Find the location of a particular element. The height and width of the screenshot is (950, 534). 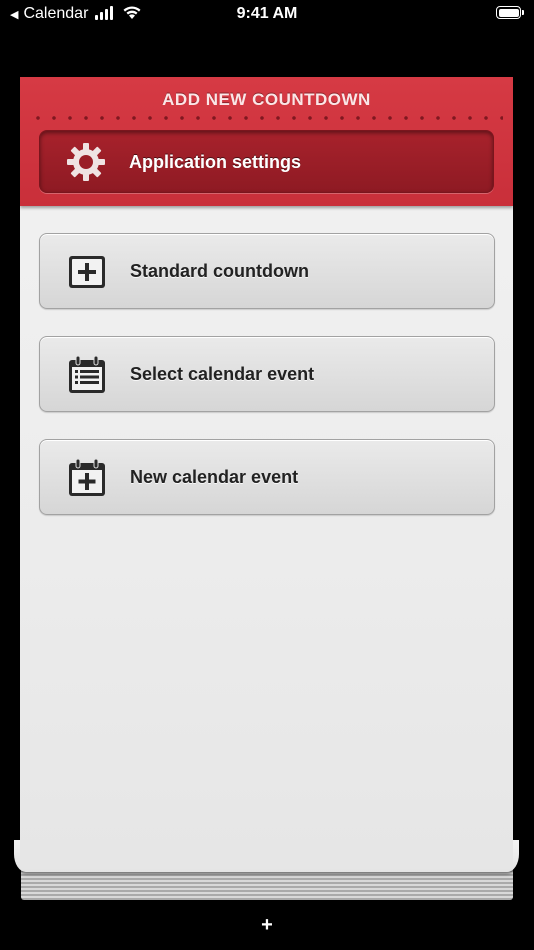

standard-countdown-button: Standard countdown is located at coordinates (267, 271).